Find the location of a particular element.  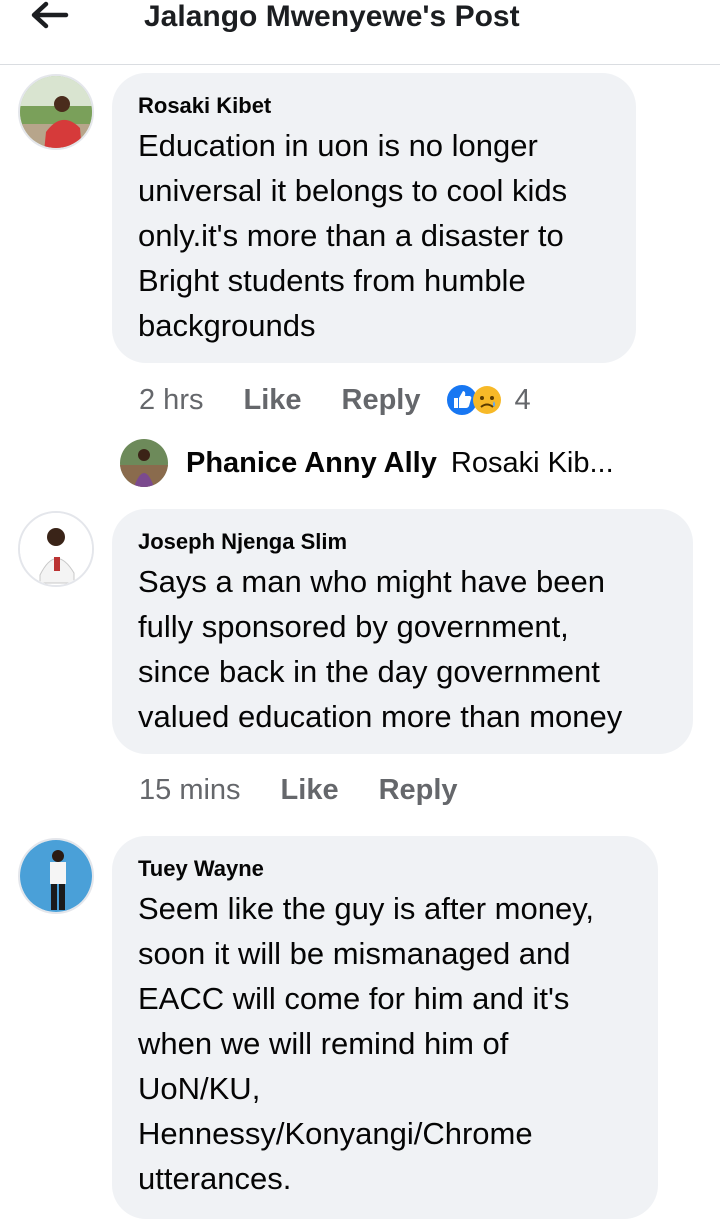

avatar-rosaki-kibet is located at coordinates (56, 112).